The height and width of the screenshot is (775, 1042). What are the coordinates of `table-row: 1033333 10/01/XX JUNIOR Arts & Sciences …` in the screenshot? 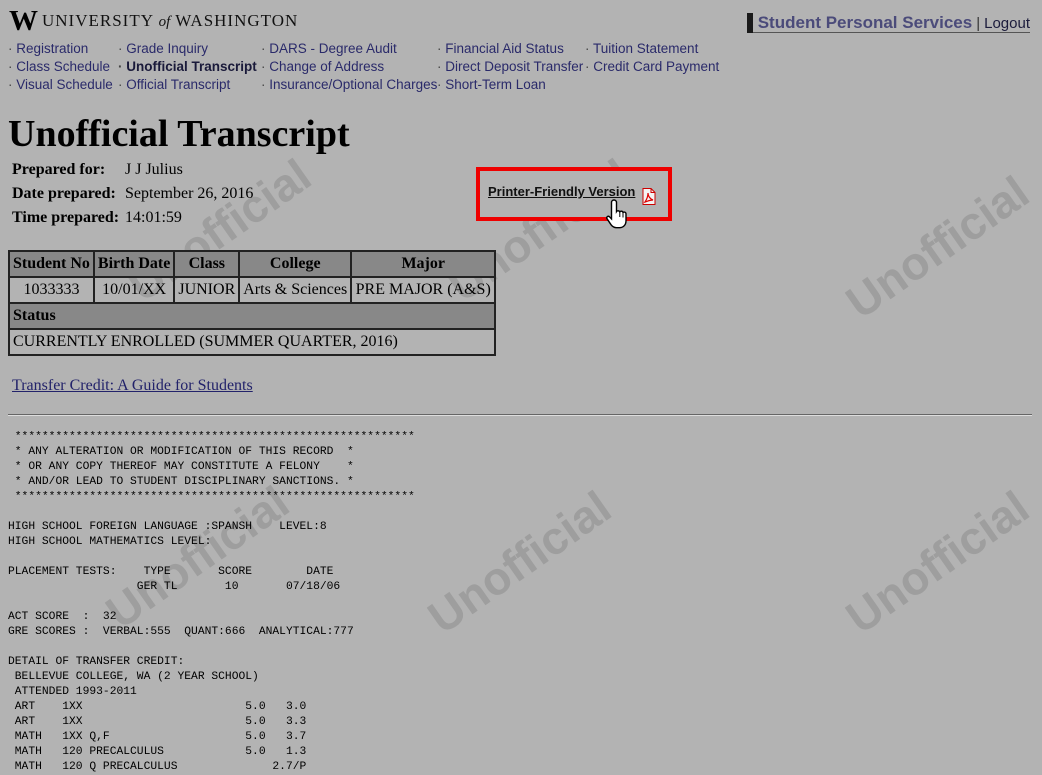 It's located at (252, 290).